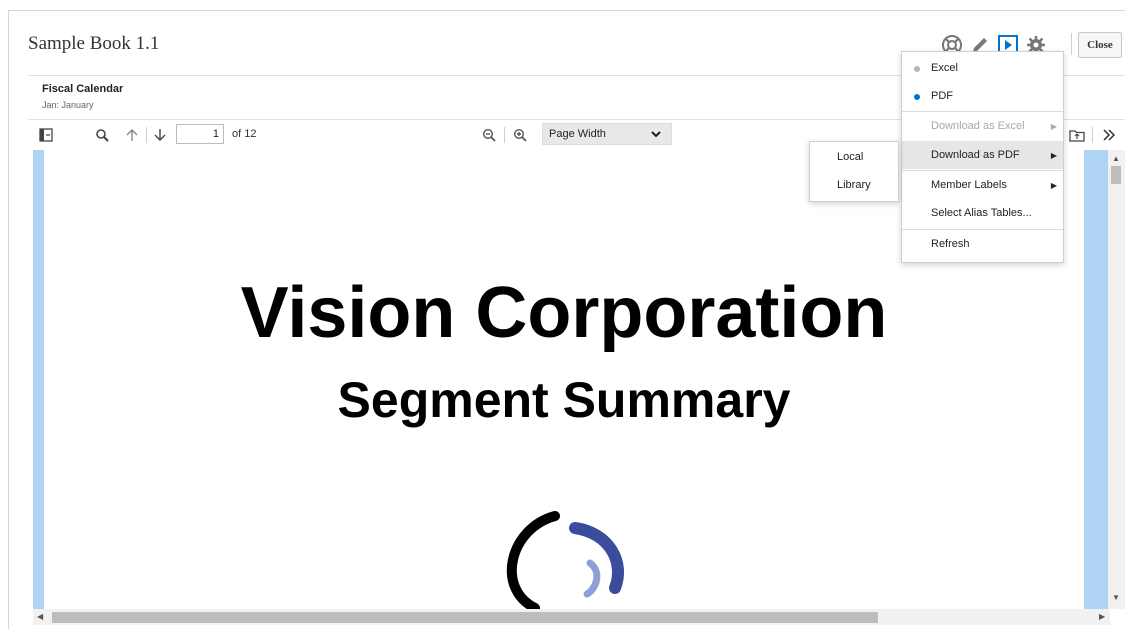 Image resolution: width=1125 pixels, height=629 pixels. I want to click on zoom-separator, so click(504, 135).